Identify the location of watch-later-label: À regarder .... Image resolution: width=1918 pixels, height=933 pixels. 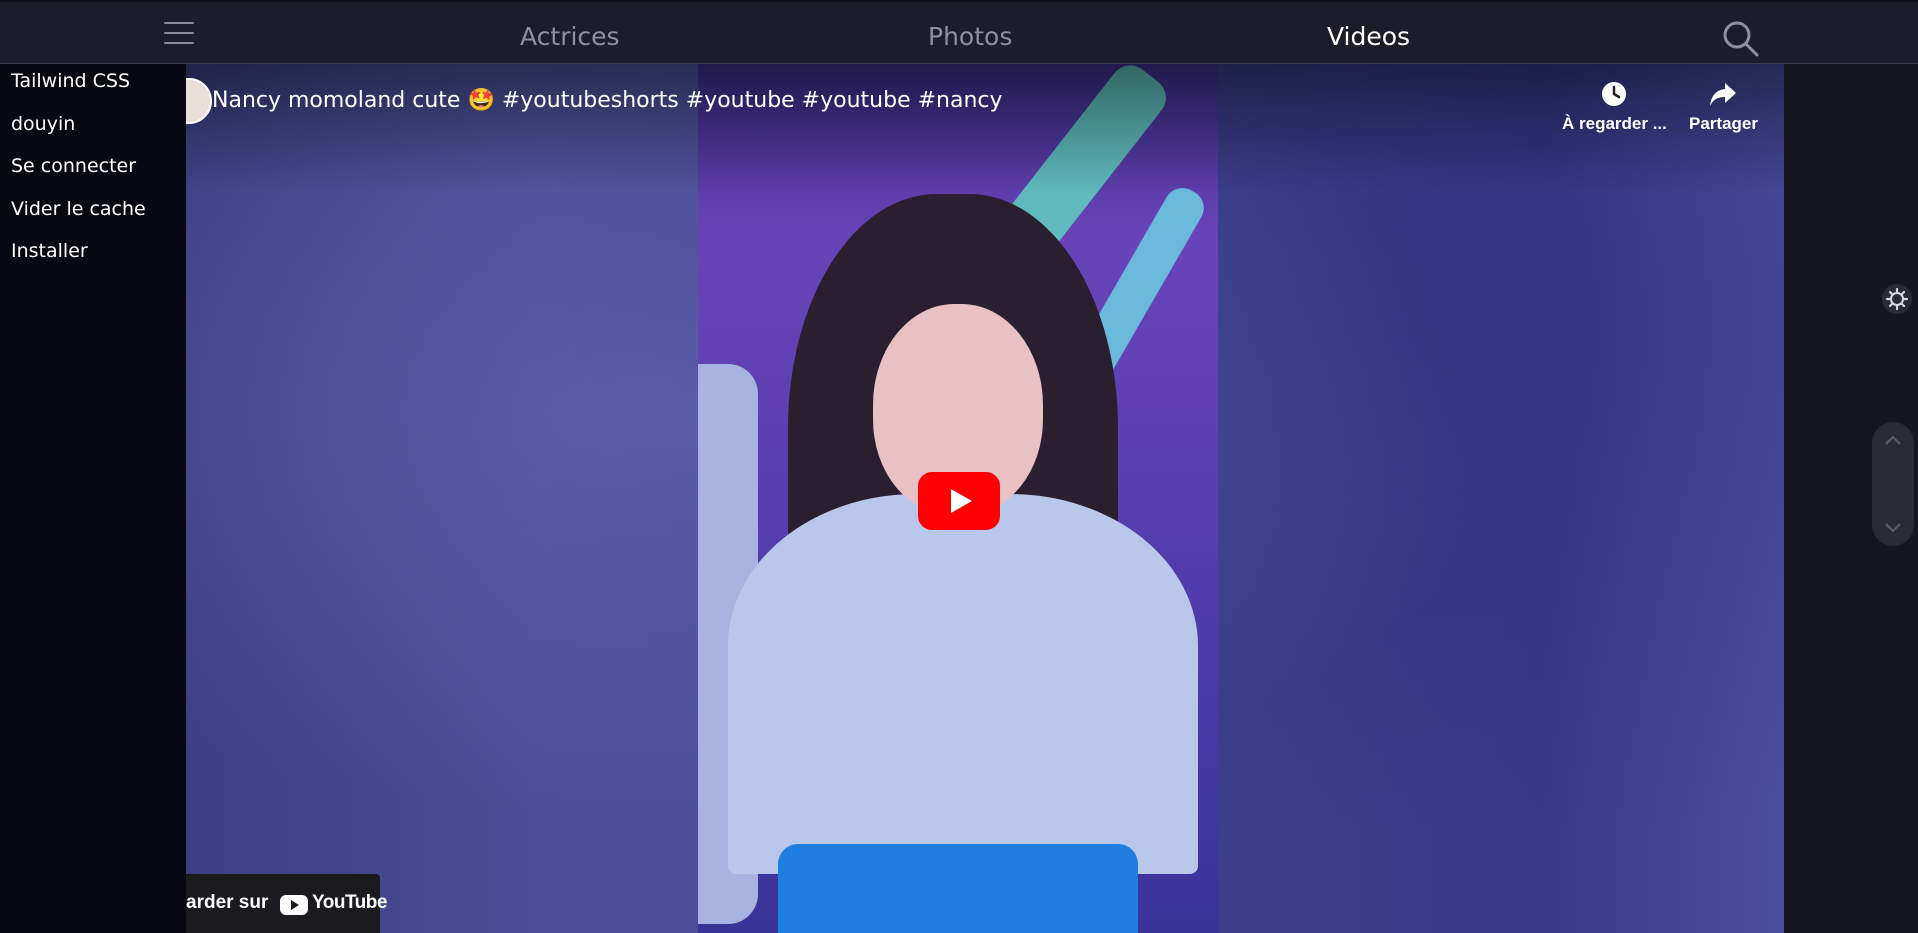
(1614, 123).